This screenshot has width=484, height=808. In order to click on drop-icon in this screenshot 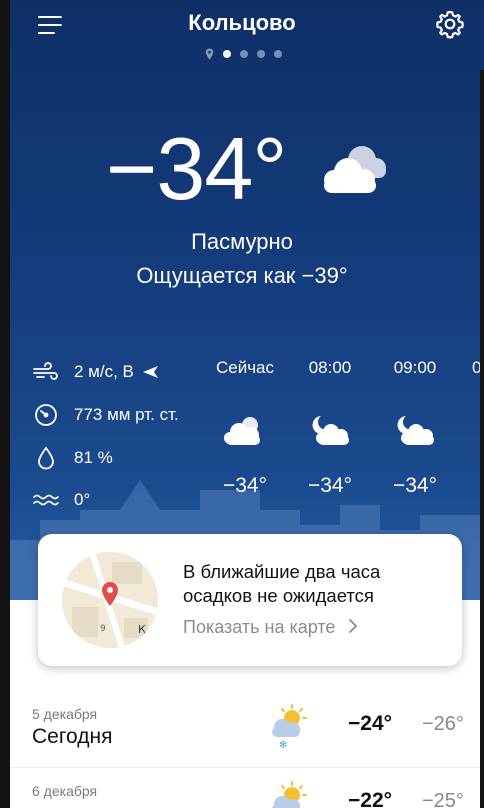, I will do `click(46, 458)`.